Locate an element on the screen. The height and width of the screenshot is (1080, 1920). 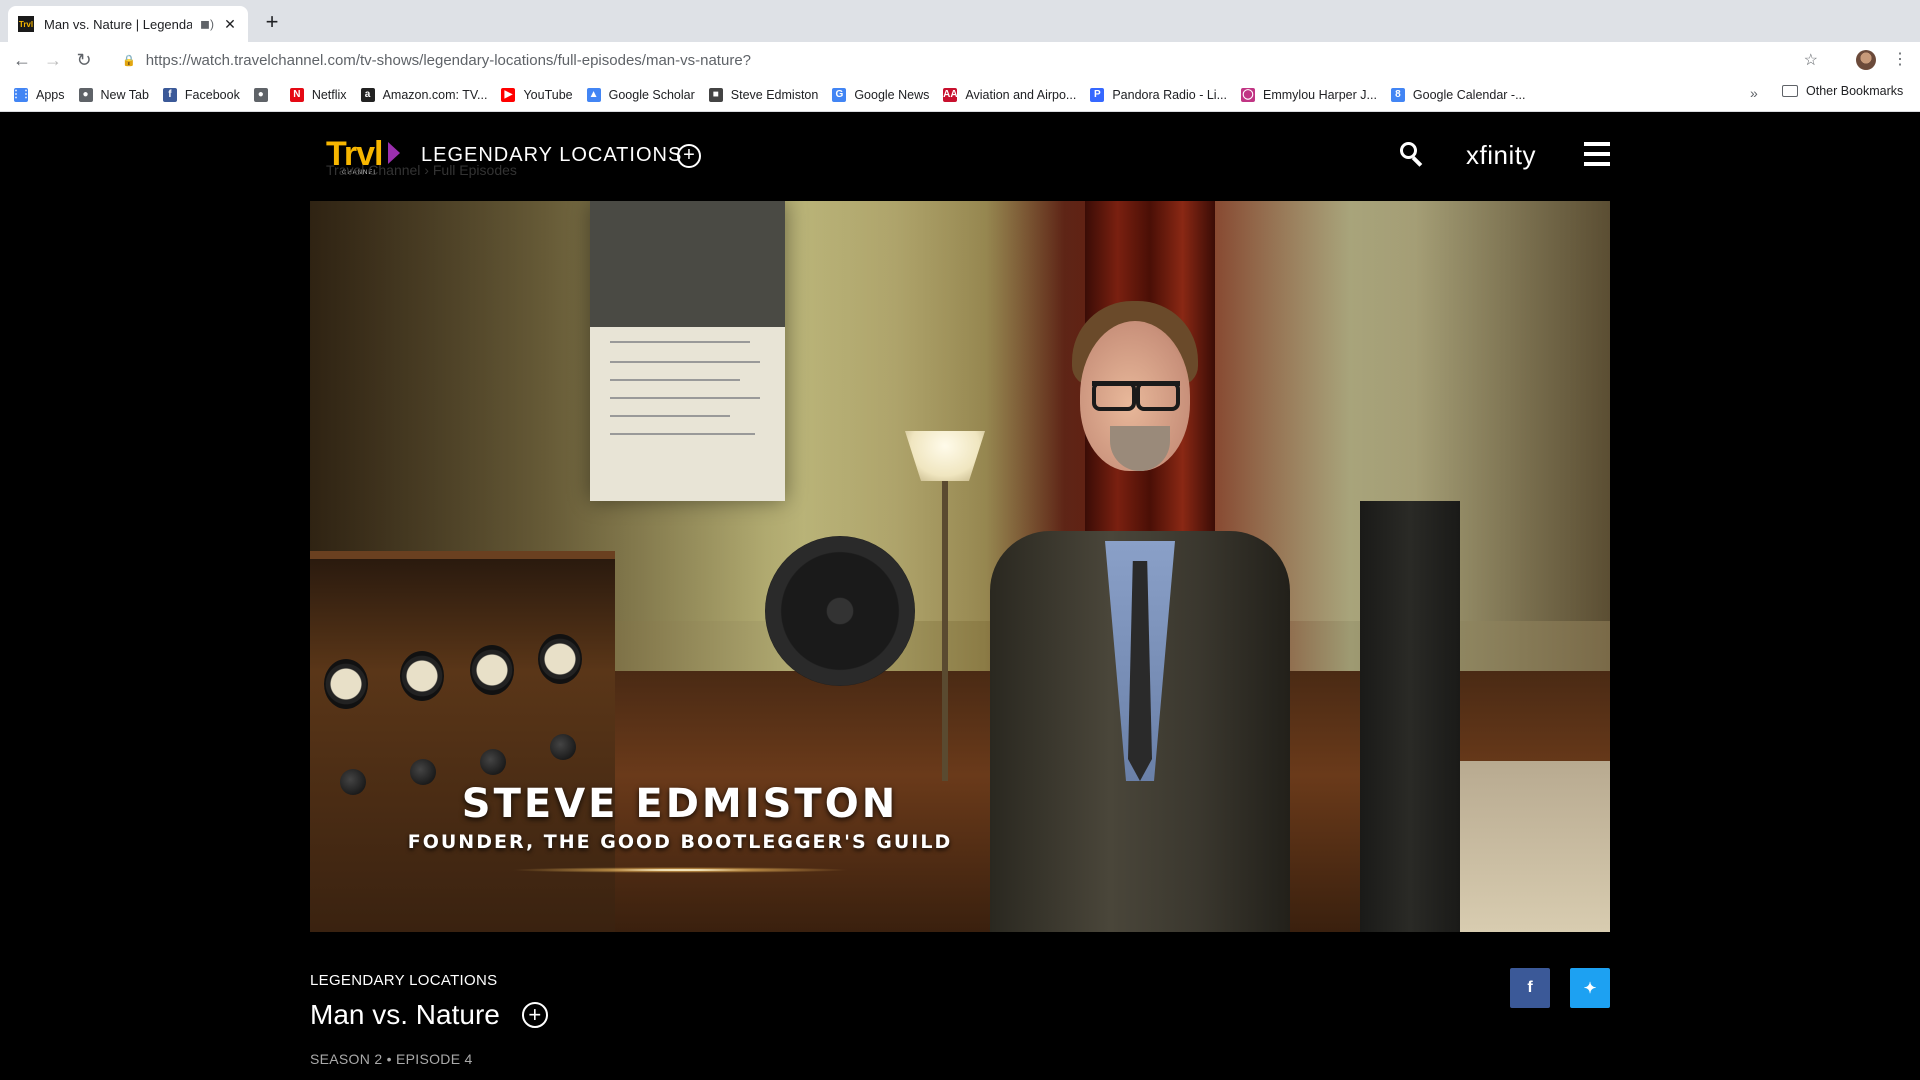
other-bookmarks-folder: Other Bookmarks is located at coordinates (1842, 91).